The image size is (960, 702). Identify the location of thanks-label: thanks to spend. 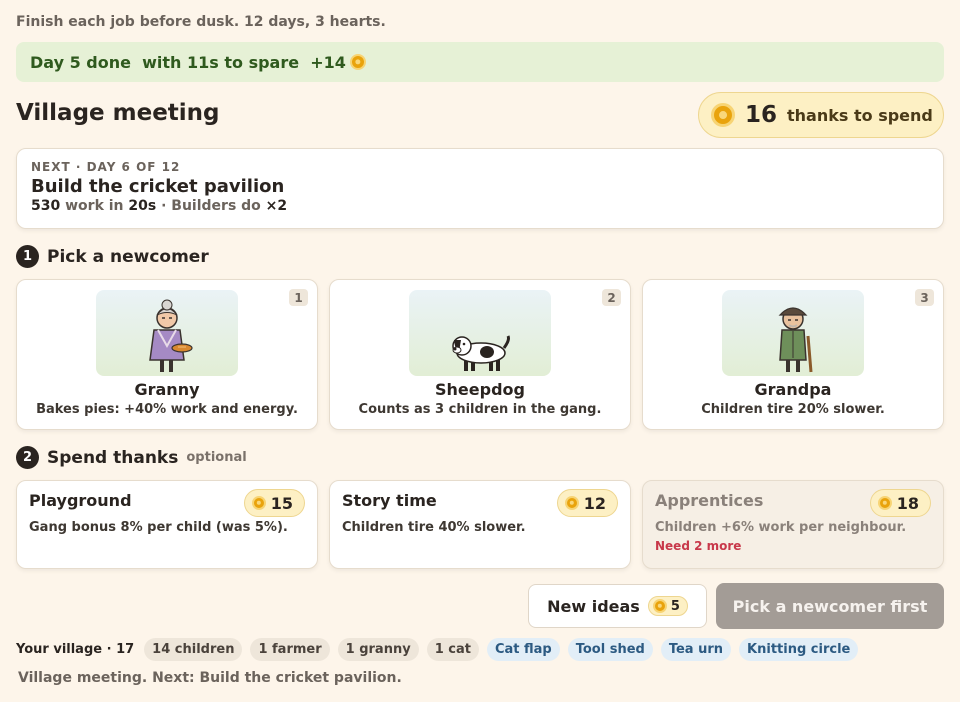
(860, 115).